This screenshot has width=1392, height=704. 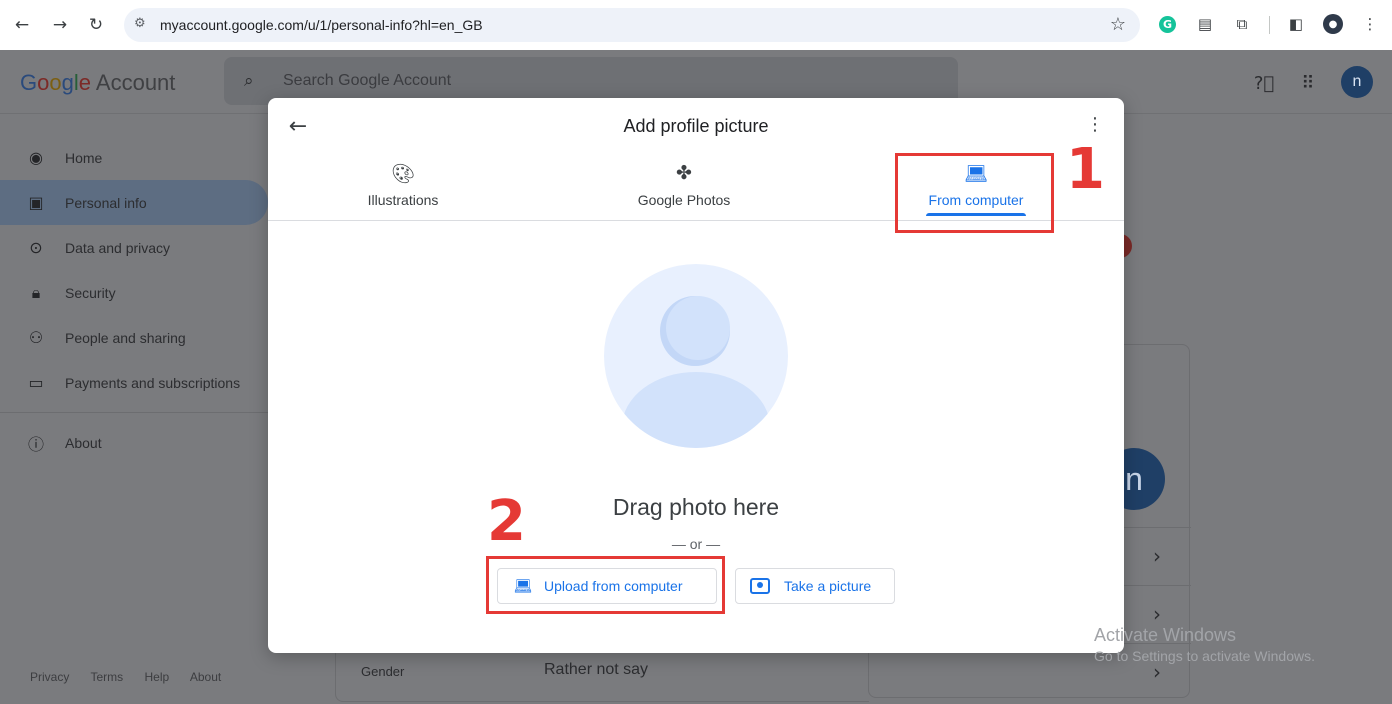 What do you see at coordinates (696, 507) in the screenshot?
I see `drag-photo-text: Drag photo here` at bounding box center [696, 507].